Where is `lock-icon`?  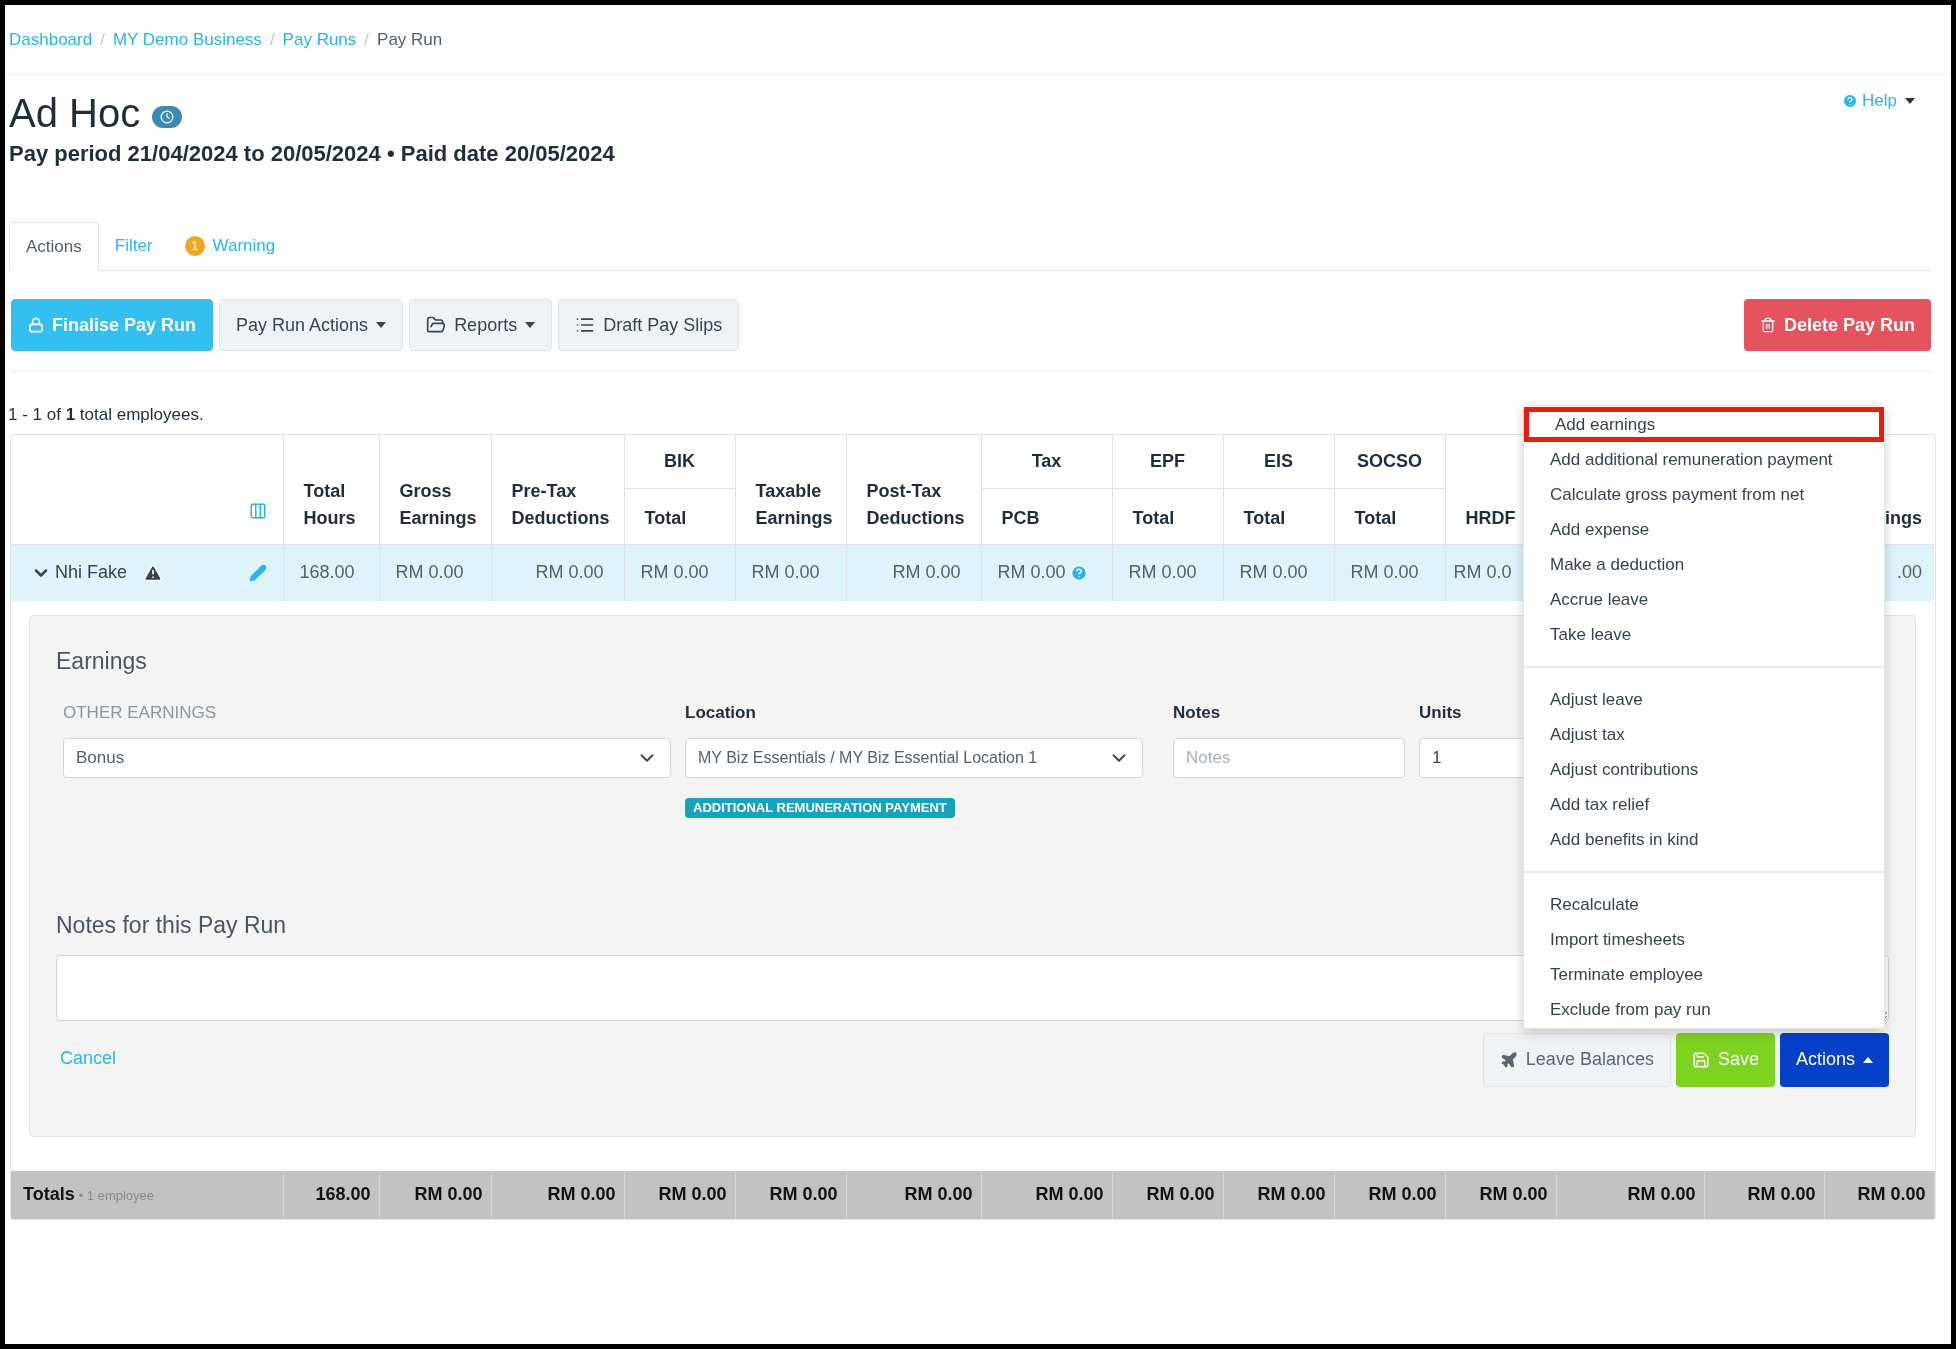
lock-icon is located at coordinates (36, 325).